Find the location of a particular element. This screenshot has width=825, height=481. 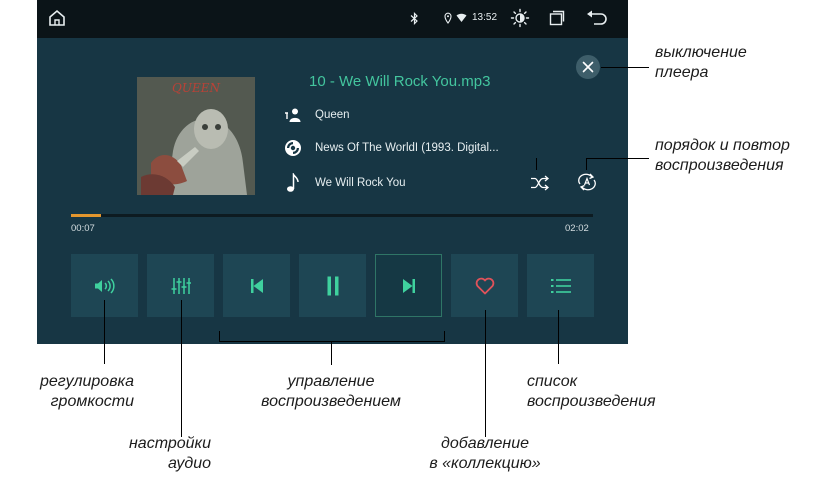

label-power-off: выключение плеера is located at coordinates (701, 63).